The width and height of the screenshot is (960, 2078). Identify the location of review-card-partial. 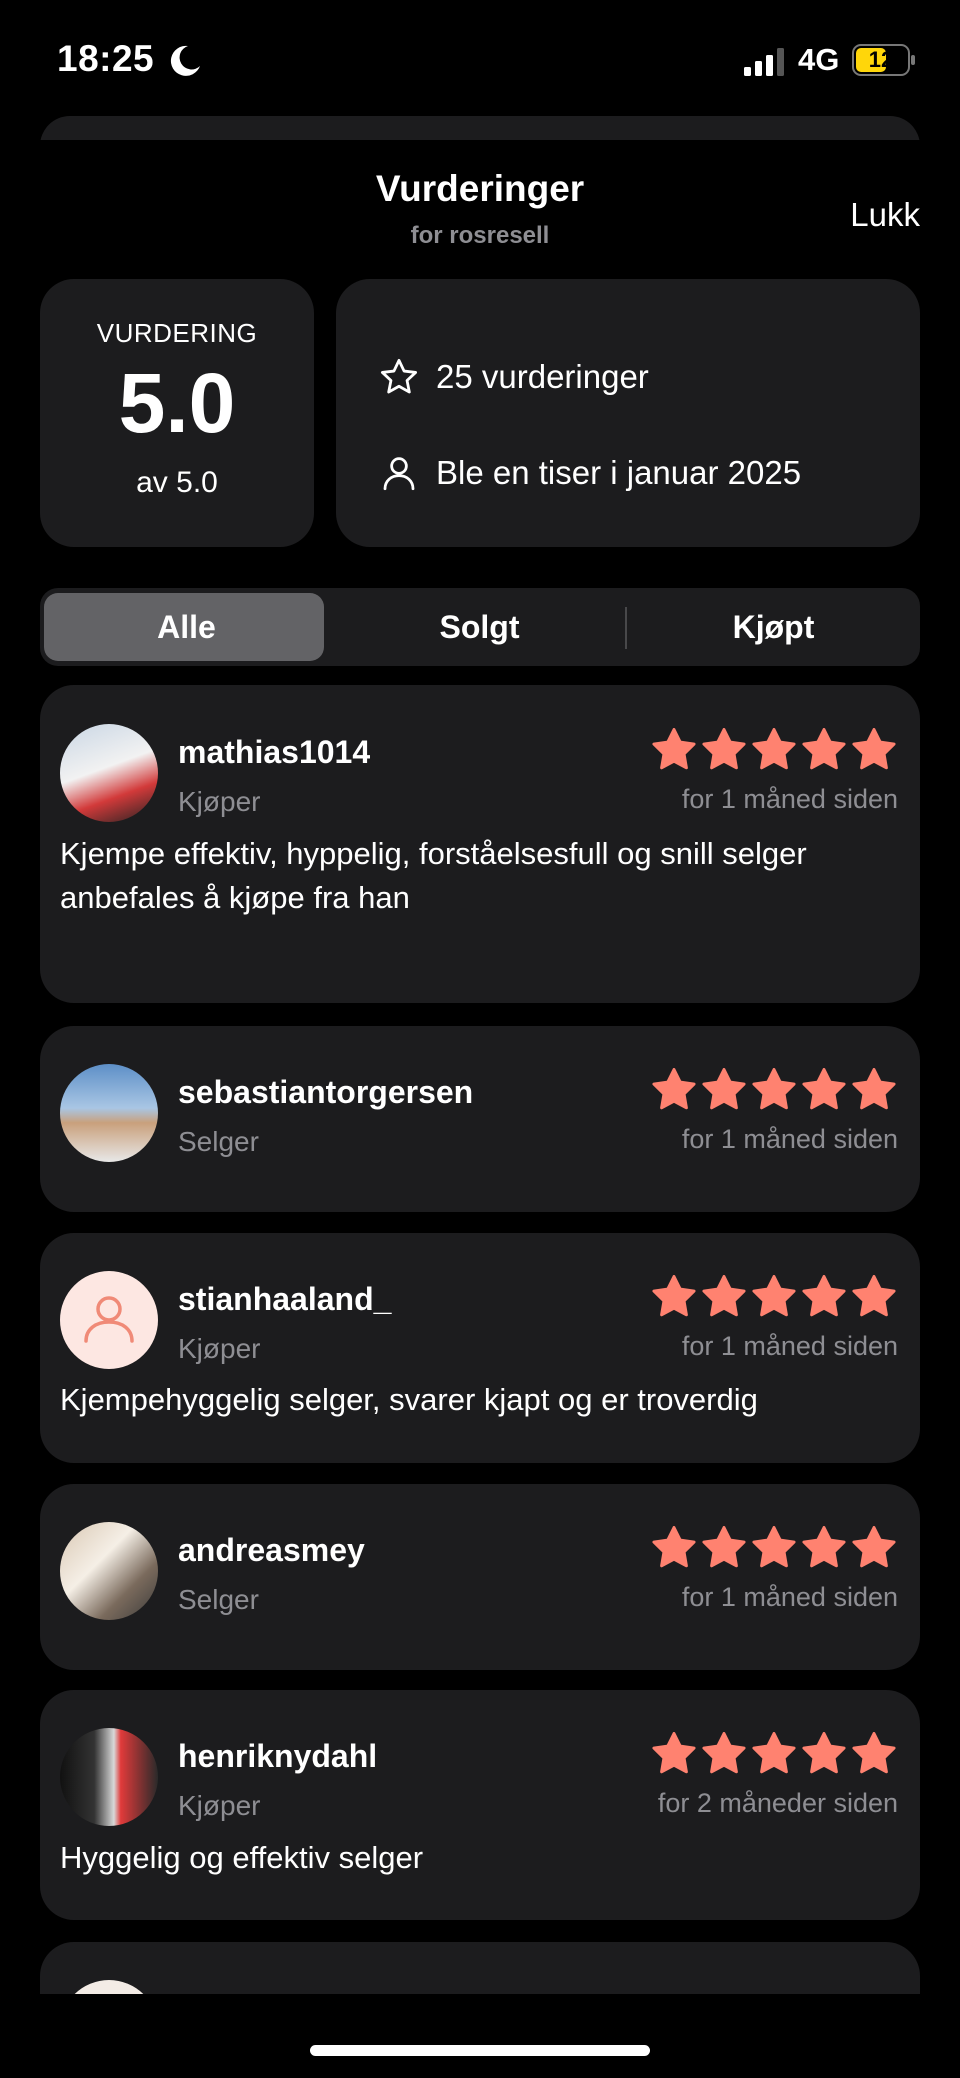
(480, 1968).